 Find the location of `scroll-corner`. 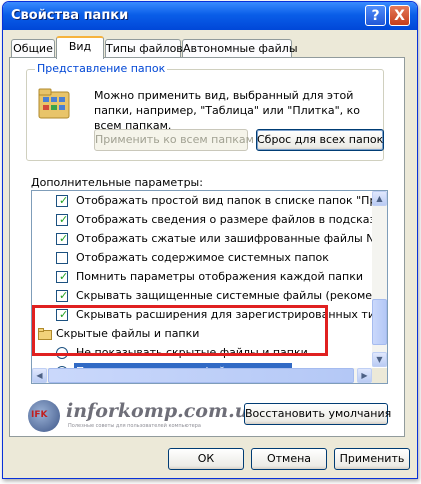

scroll-corner is located at coordinates (379, 375).